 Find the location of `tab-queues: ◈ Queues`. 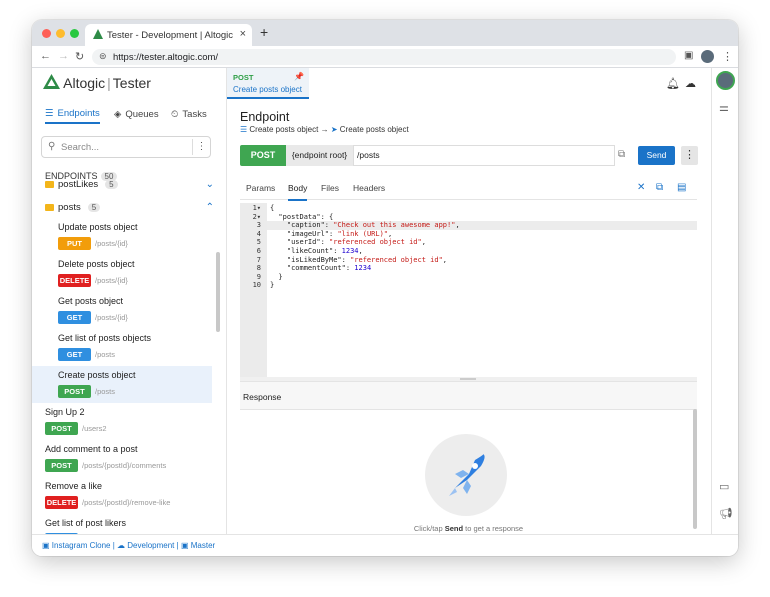

tab-queues: ◈ Queues is located at coordinates (136, 114).